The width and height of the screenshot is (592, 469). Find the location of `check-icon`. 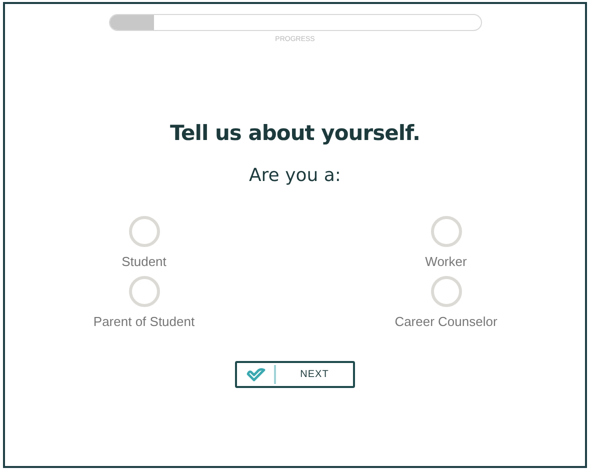

check-icon is located at coordinates (256, 375).